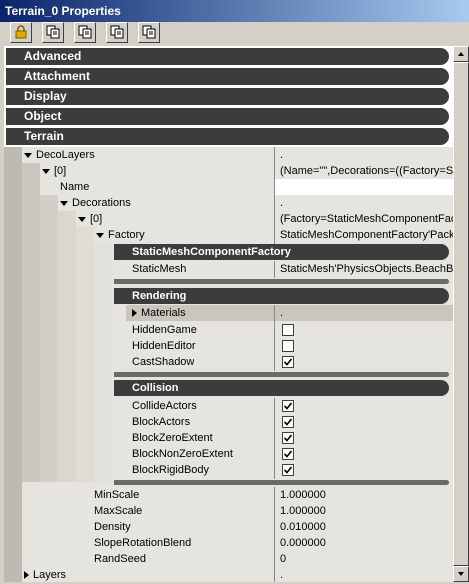 The image size is (469, 584). What do you see at coordinates (228, 527) in the screenshot?
I see `row-density: Density 0.010000` at bounding box center [228, 527].